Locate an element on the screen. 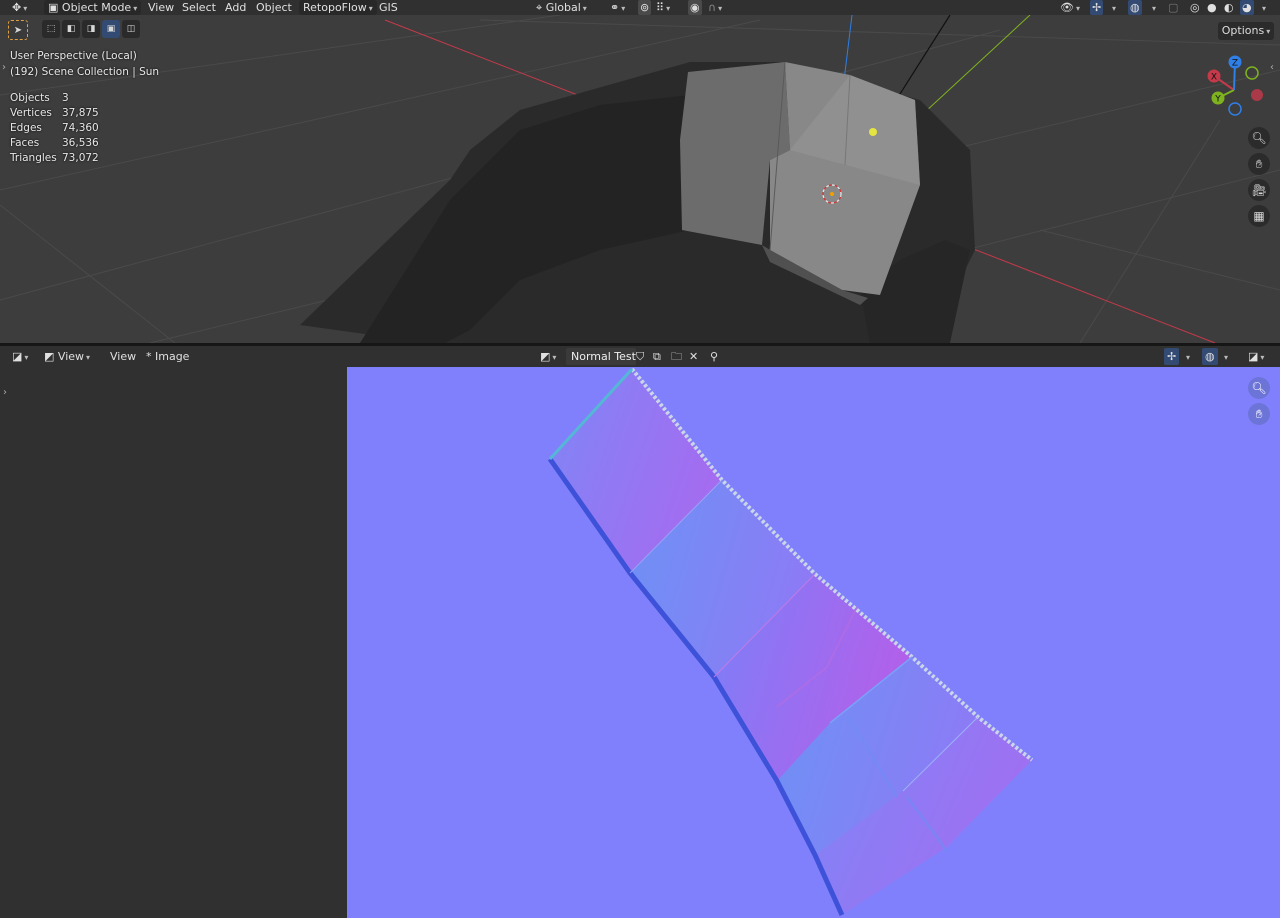 The height and width of the screenshot is (918, 1280). open-folder-icon: 🗀 is located at coordinates (676, 356).